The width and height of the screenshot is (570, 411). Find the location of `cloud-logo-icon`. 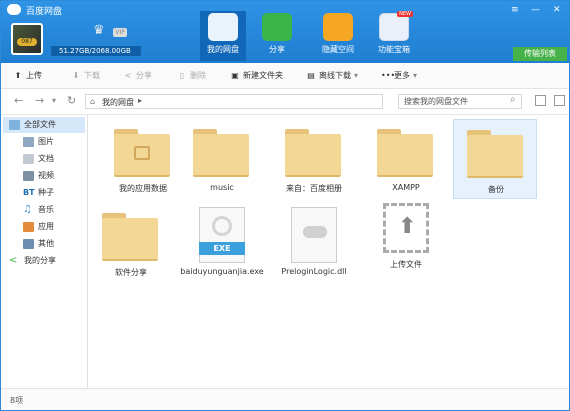

cloud-logo-icon is located at coordinates (14, 9).